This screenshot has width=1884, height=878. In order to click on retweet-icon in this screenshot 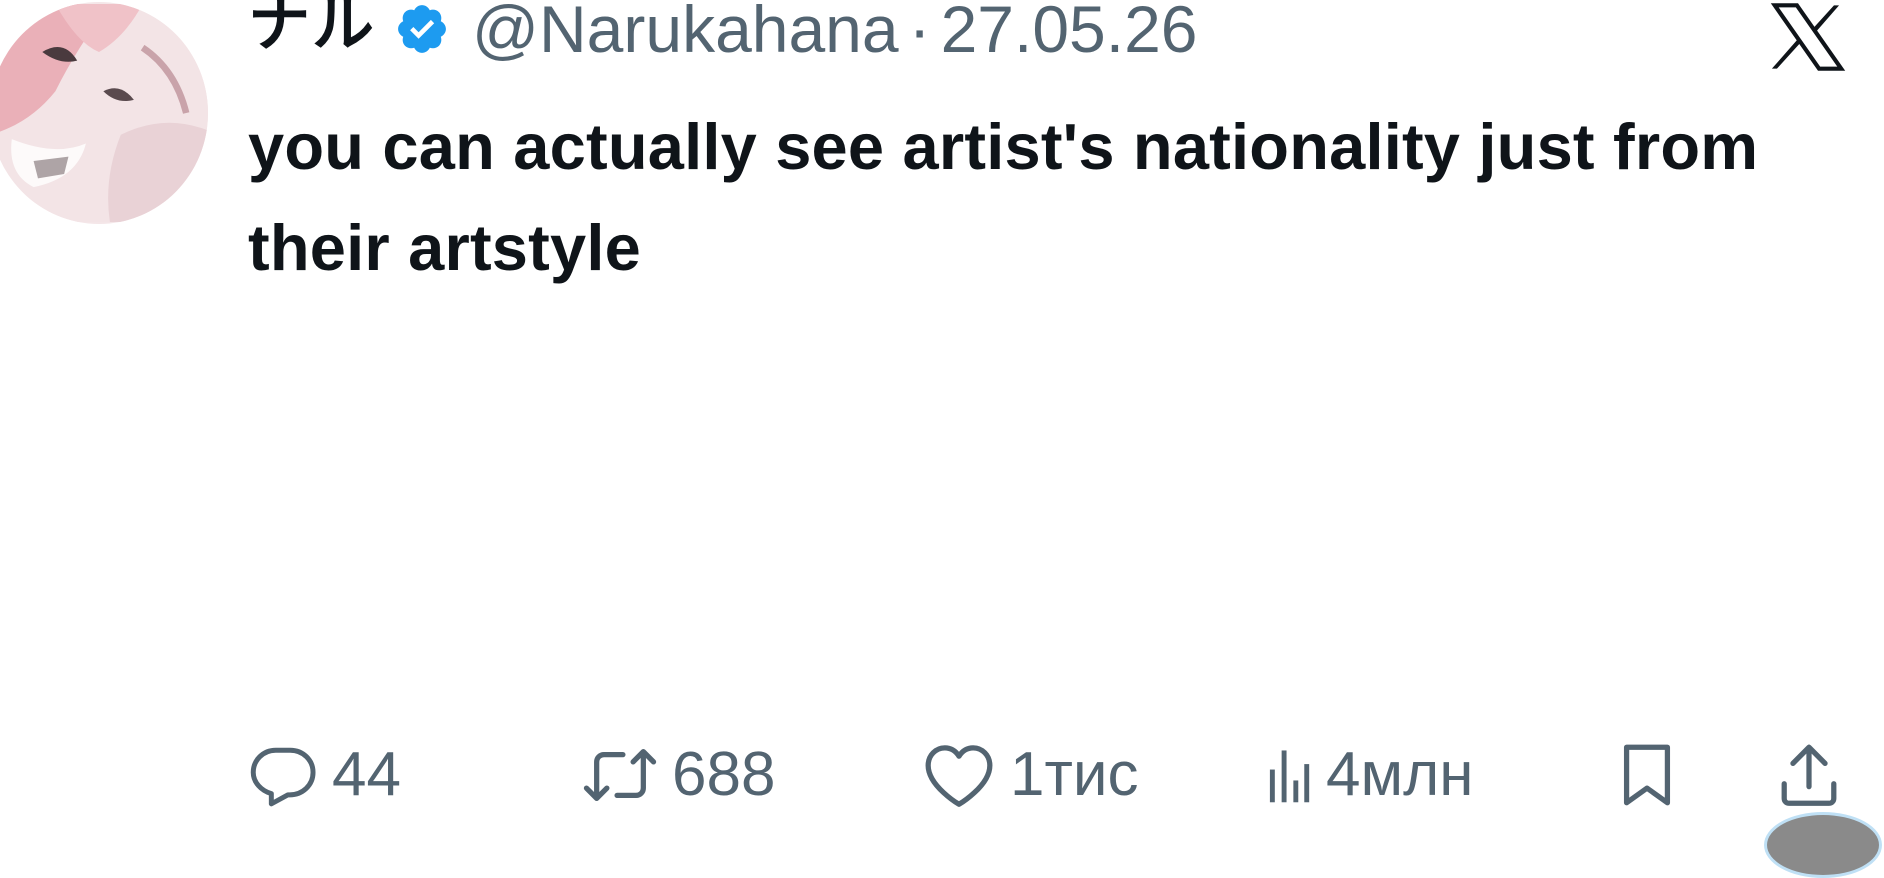, I will do `click(620, 775)`.